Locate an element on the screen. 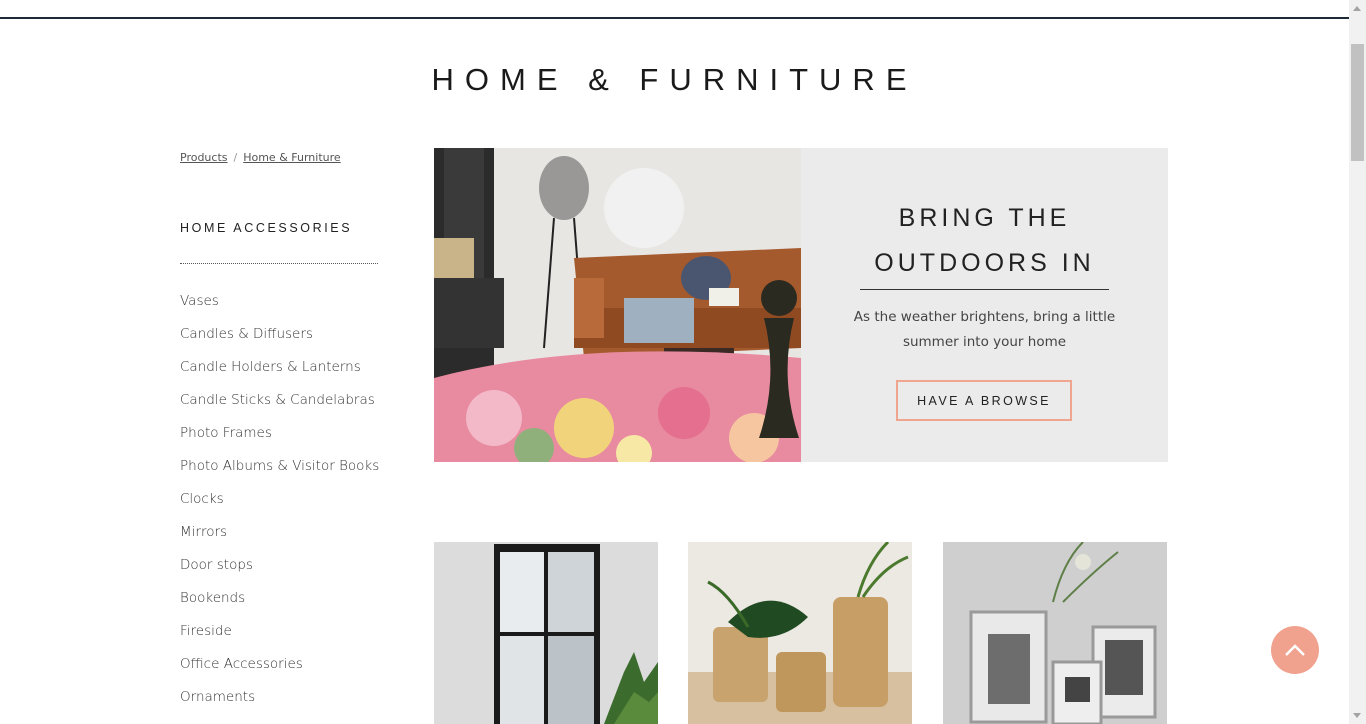  hero-heading-line-1: BRING THE is located at coordinates (984, 218).